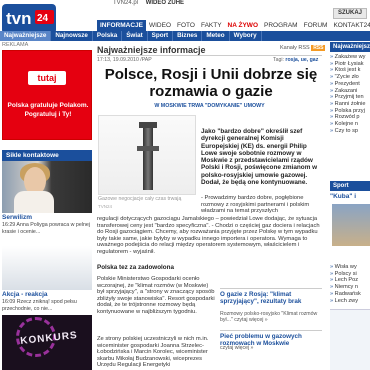 The height and width of the screenshot is (370, 370). I want to click on sidebar-link: "Życie zło, so click(350, 77).